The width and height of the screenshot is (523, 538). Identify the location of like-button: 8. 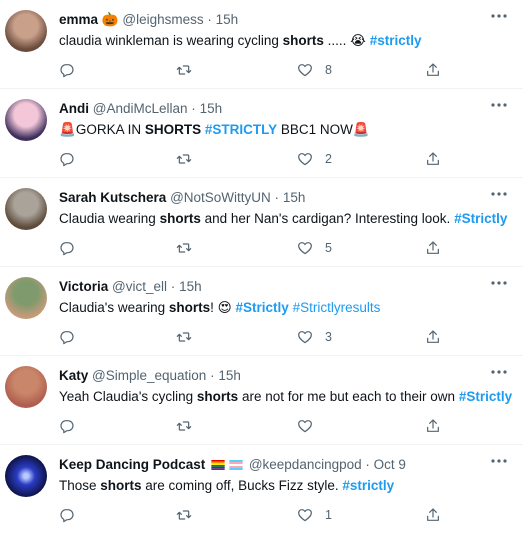
(314, 70).